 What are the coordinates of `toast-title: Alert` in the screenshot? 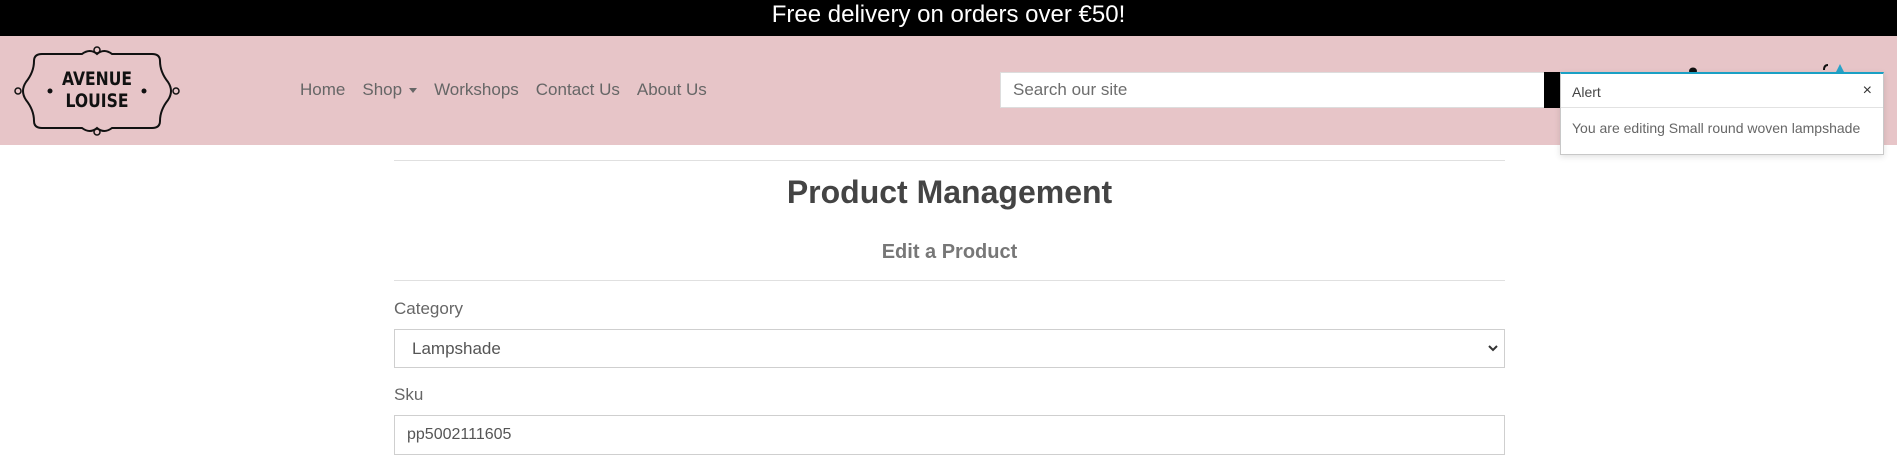 It's located at (1586, 92).